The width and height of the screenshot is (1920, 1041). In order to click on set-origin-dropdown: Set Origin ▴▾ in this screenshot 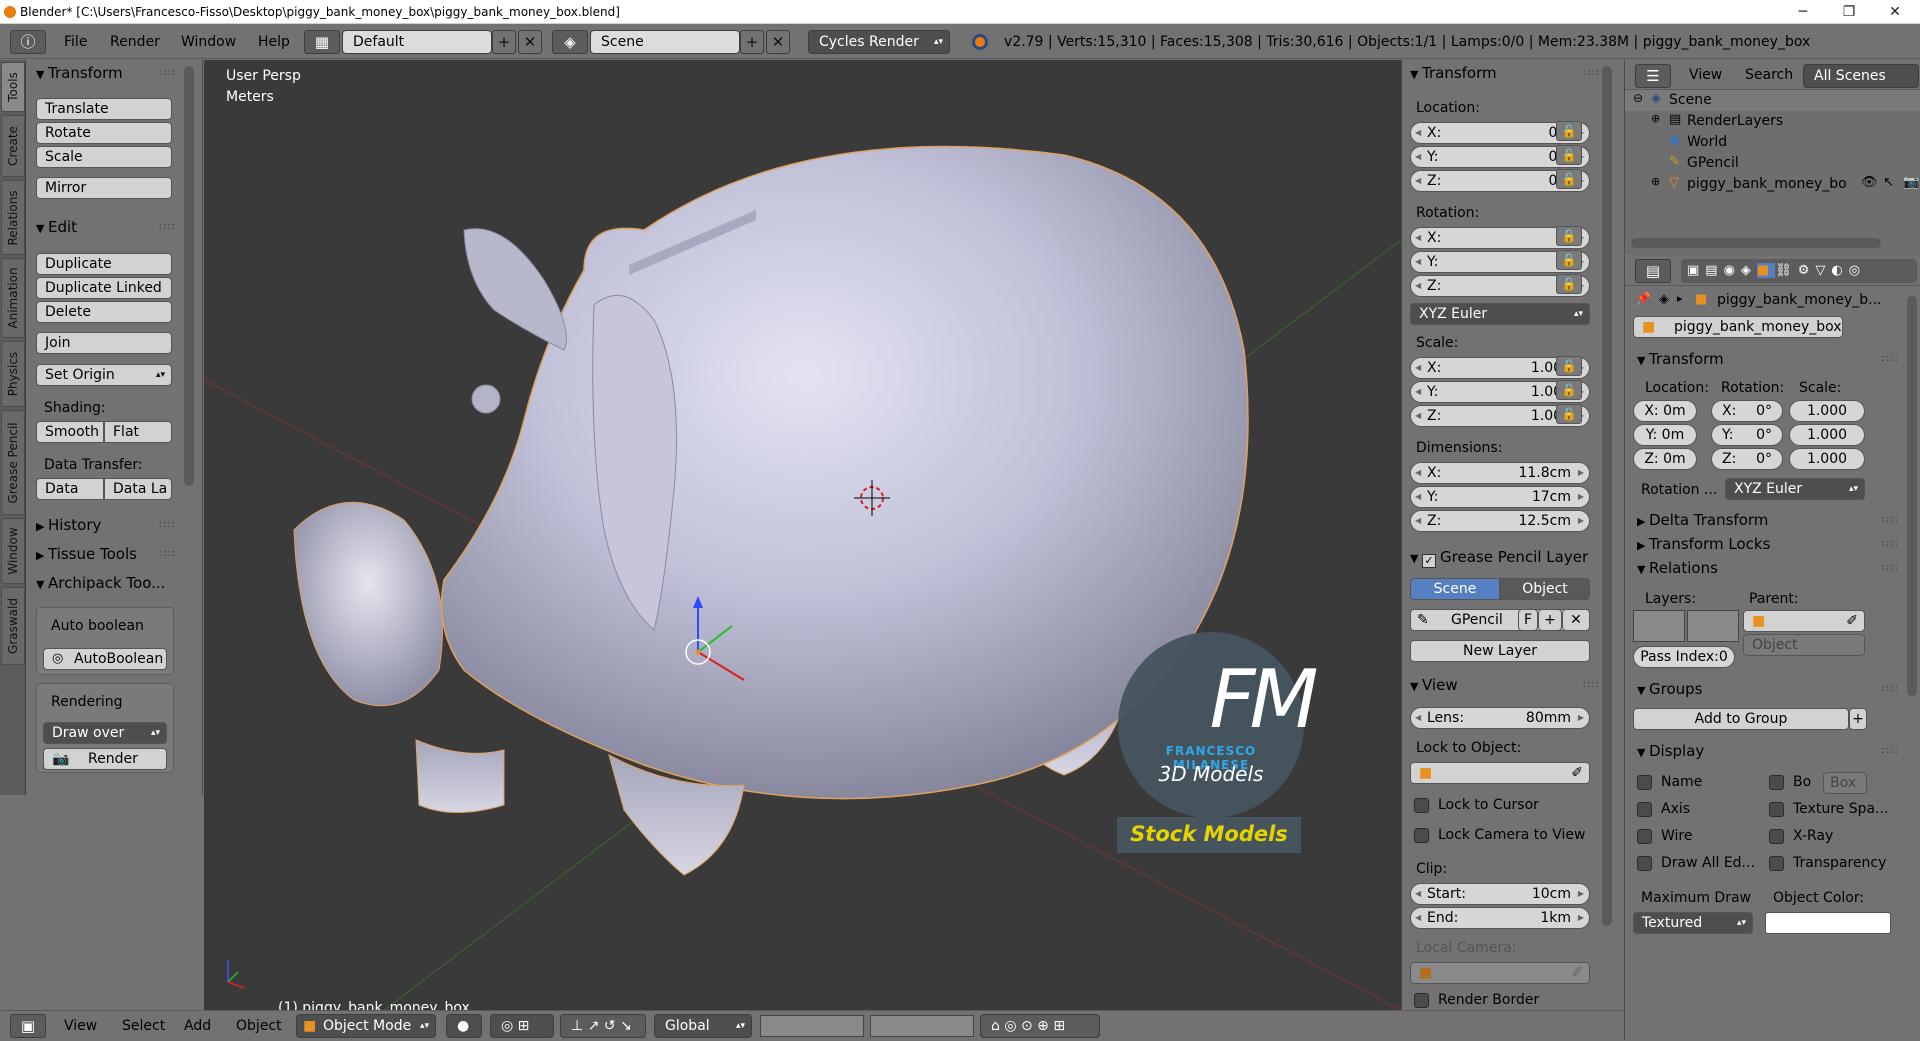, I will do `click(104, 375)`.